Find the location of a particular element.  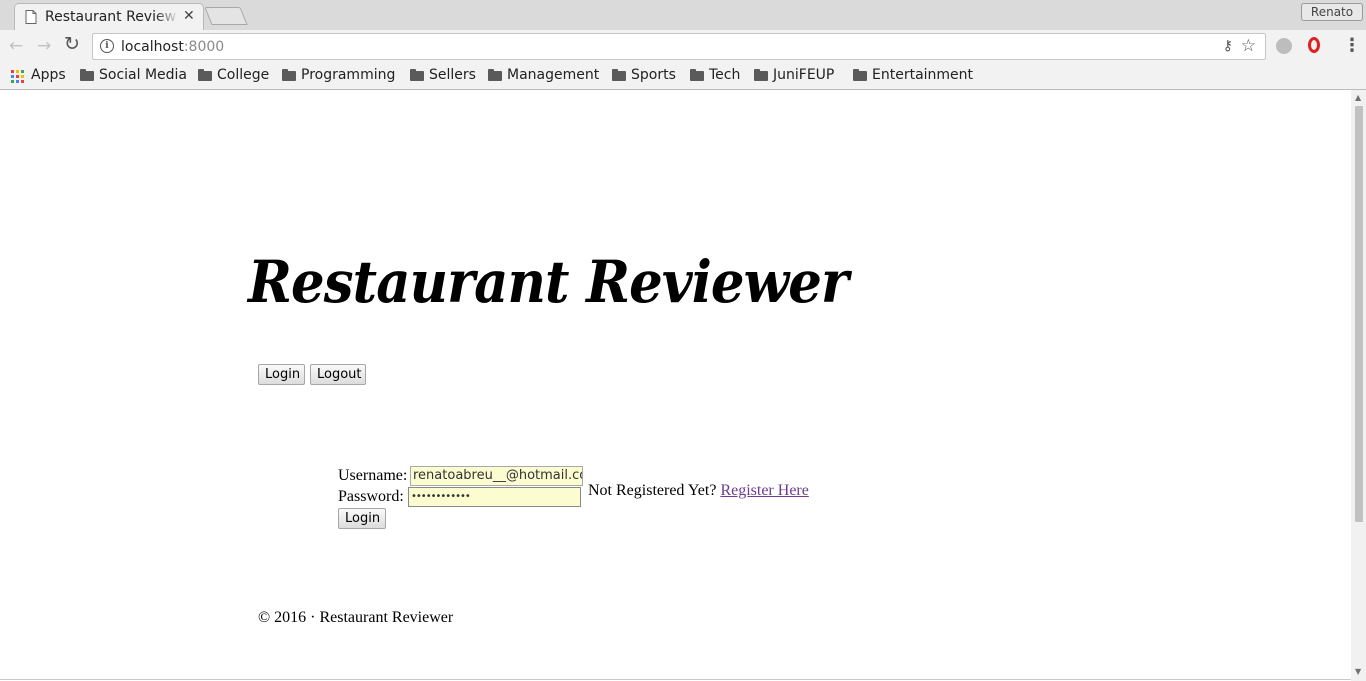

browser-toolbar: ← → ↻ i localhost:8000 ⚷ ☆ ⋮ is located at coordinates (683, 46).